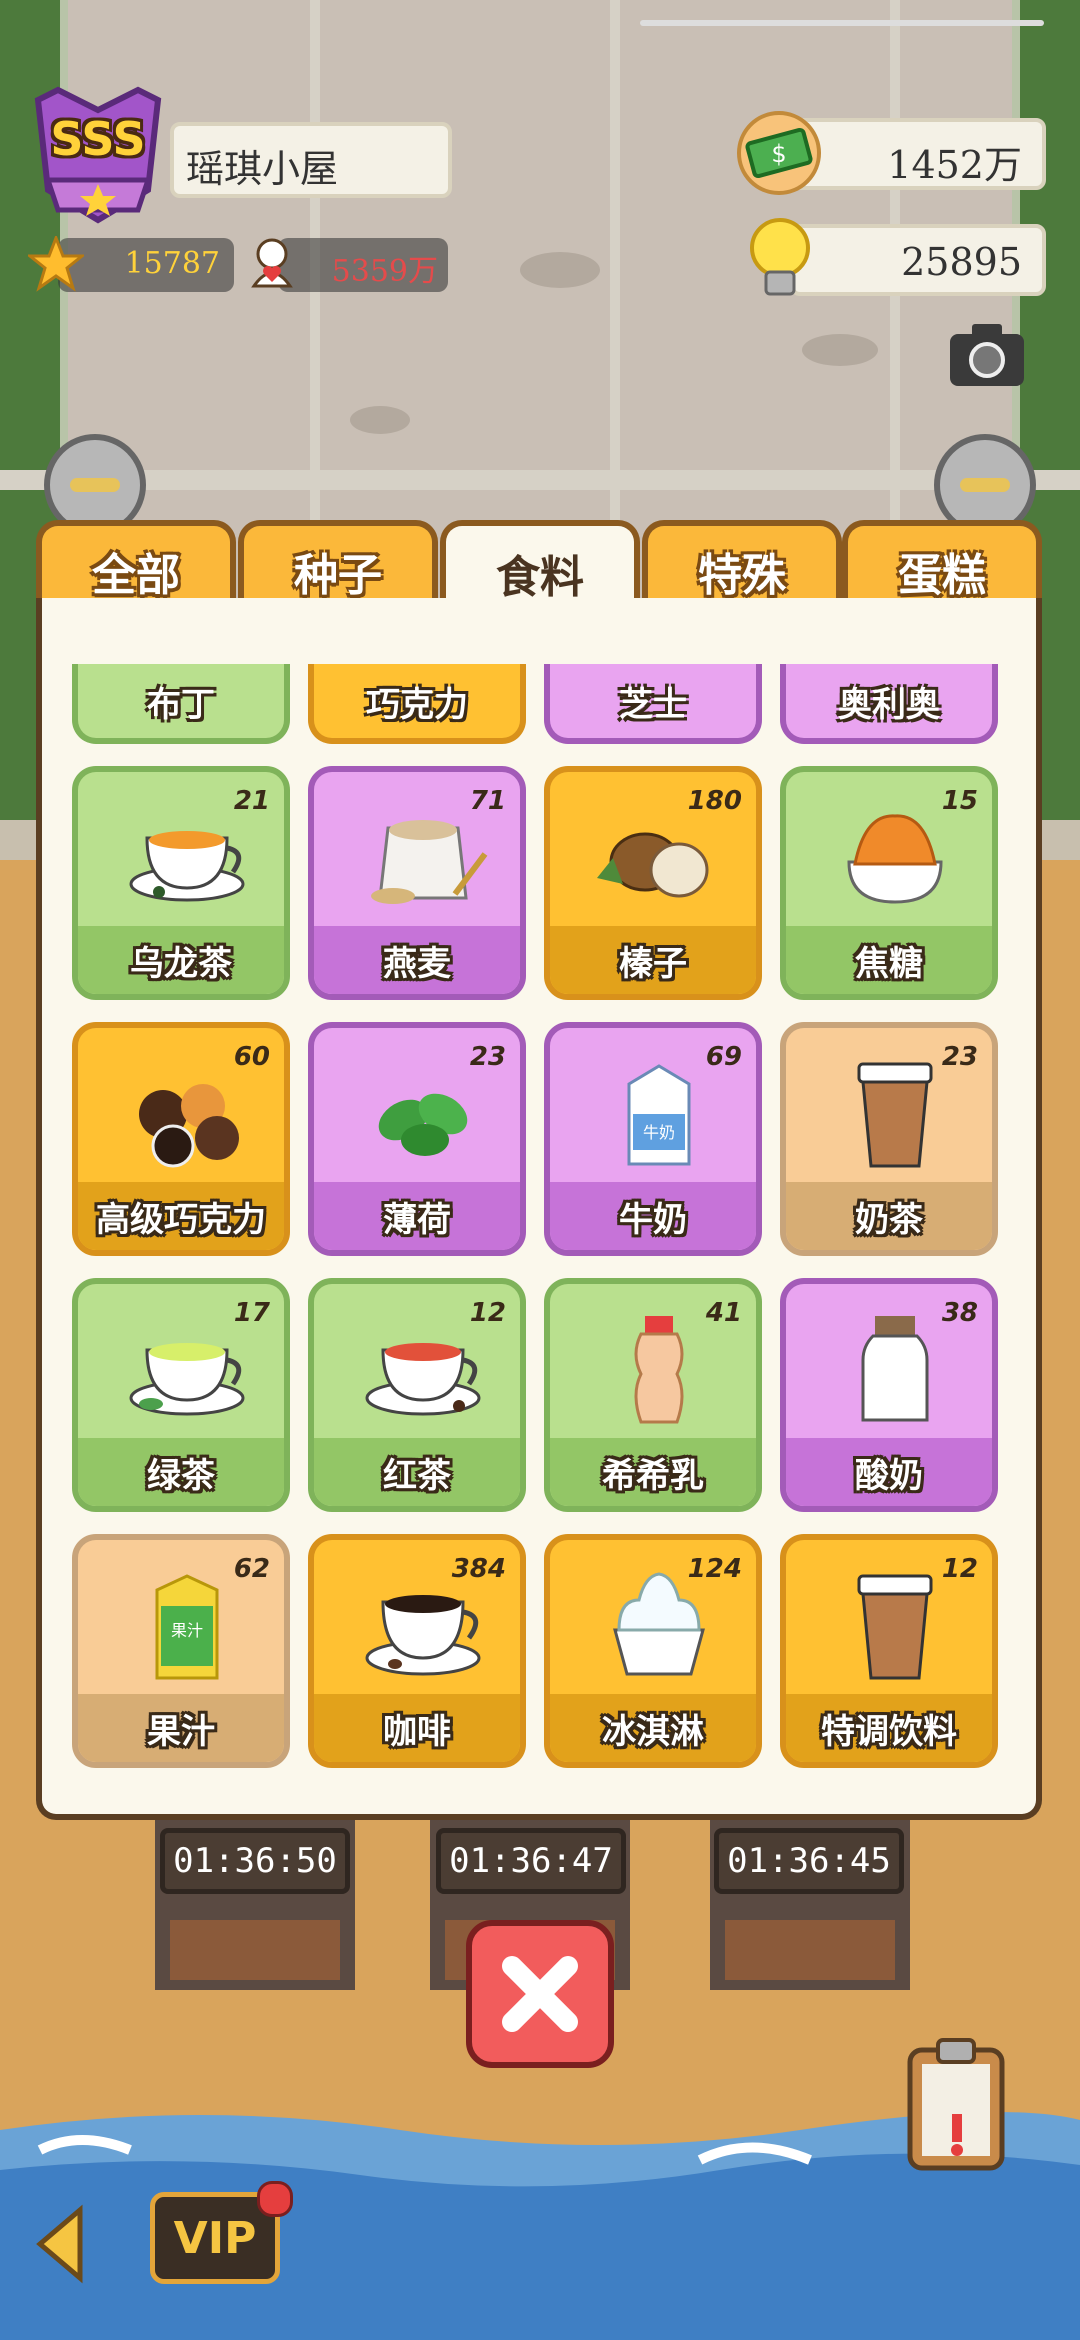 The width and height of the screenshot is (1080, 2340). I want to click on ingredient-card: 384 咖啡, so click(417, 1651).